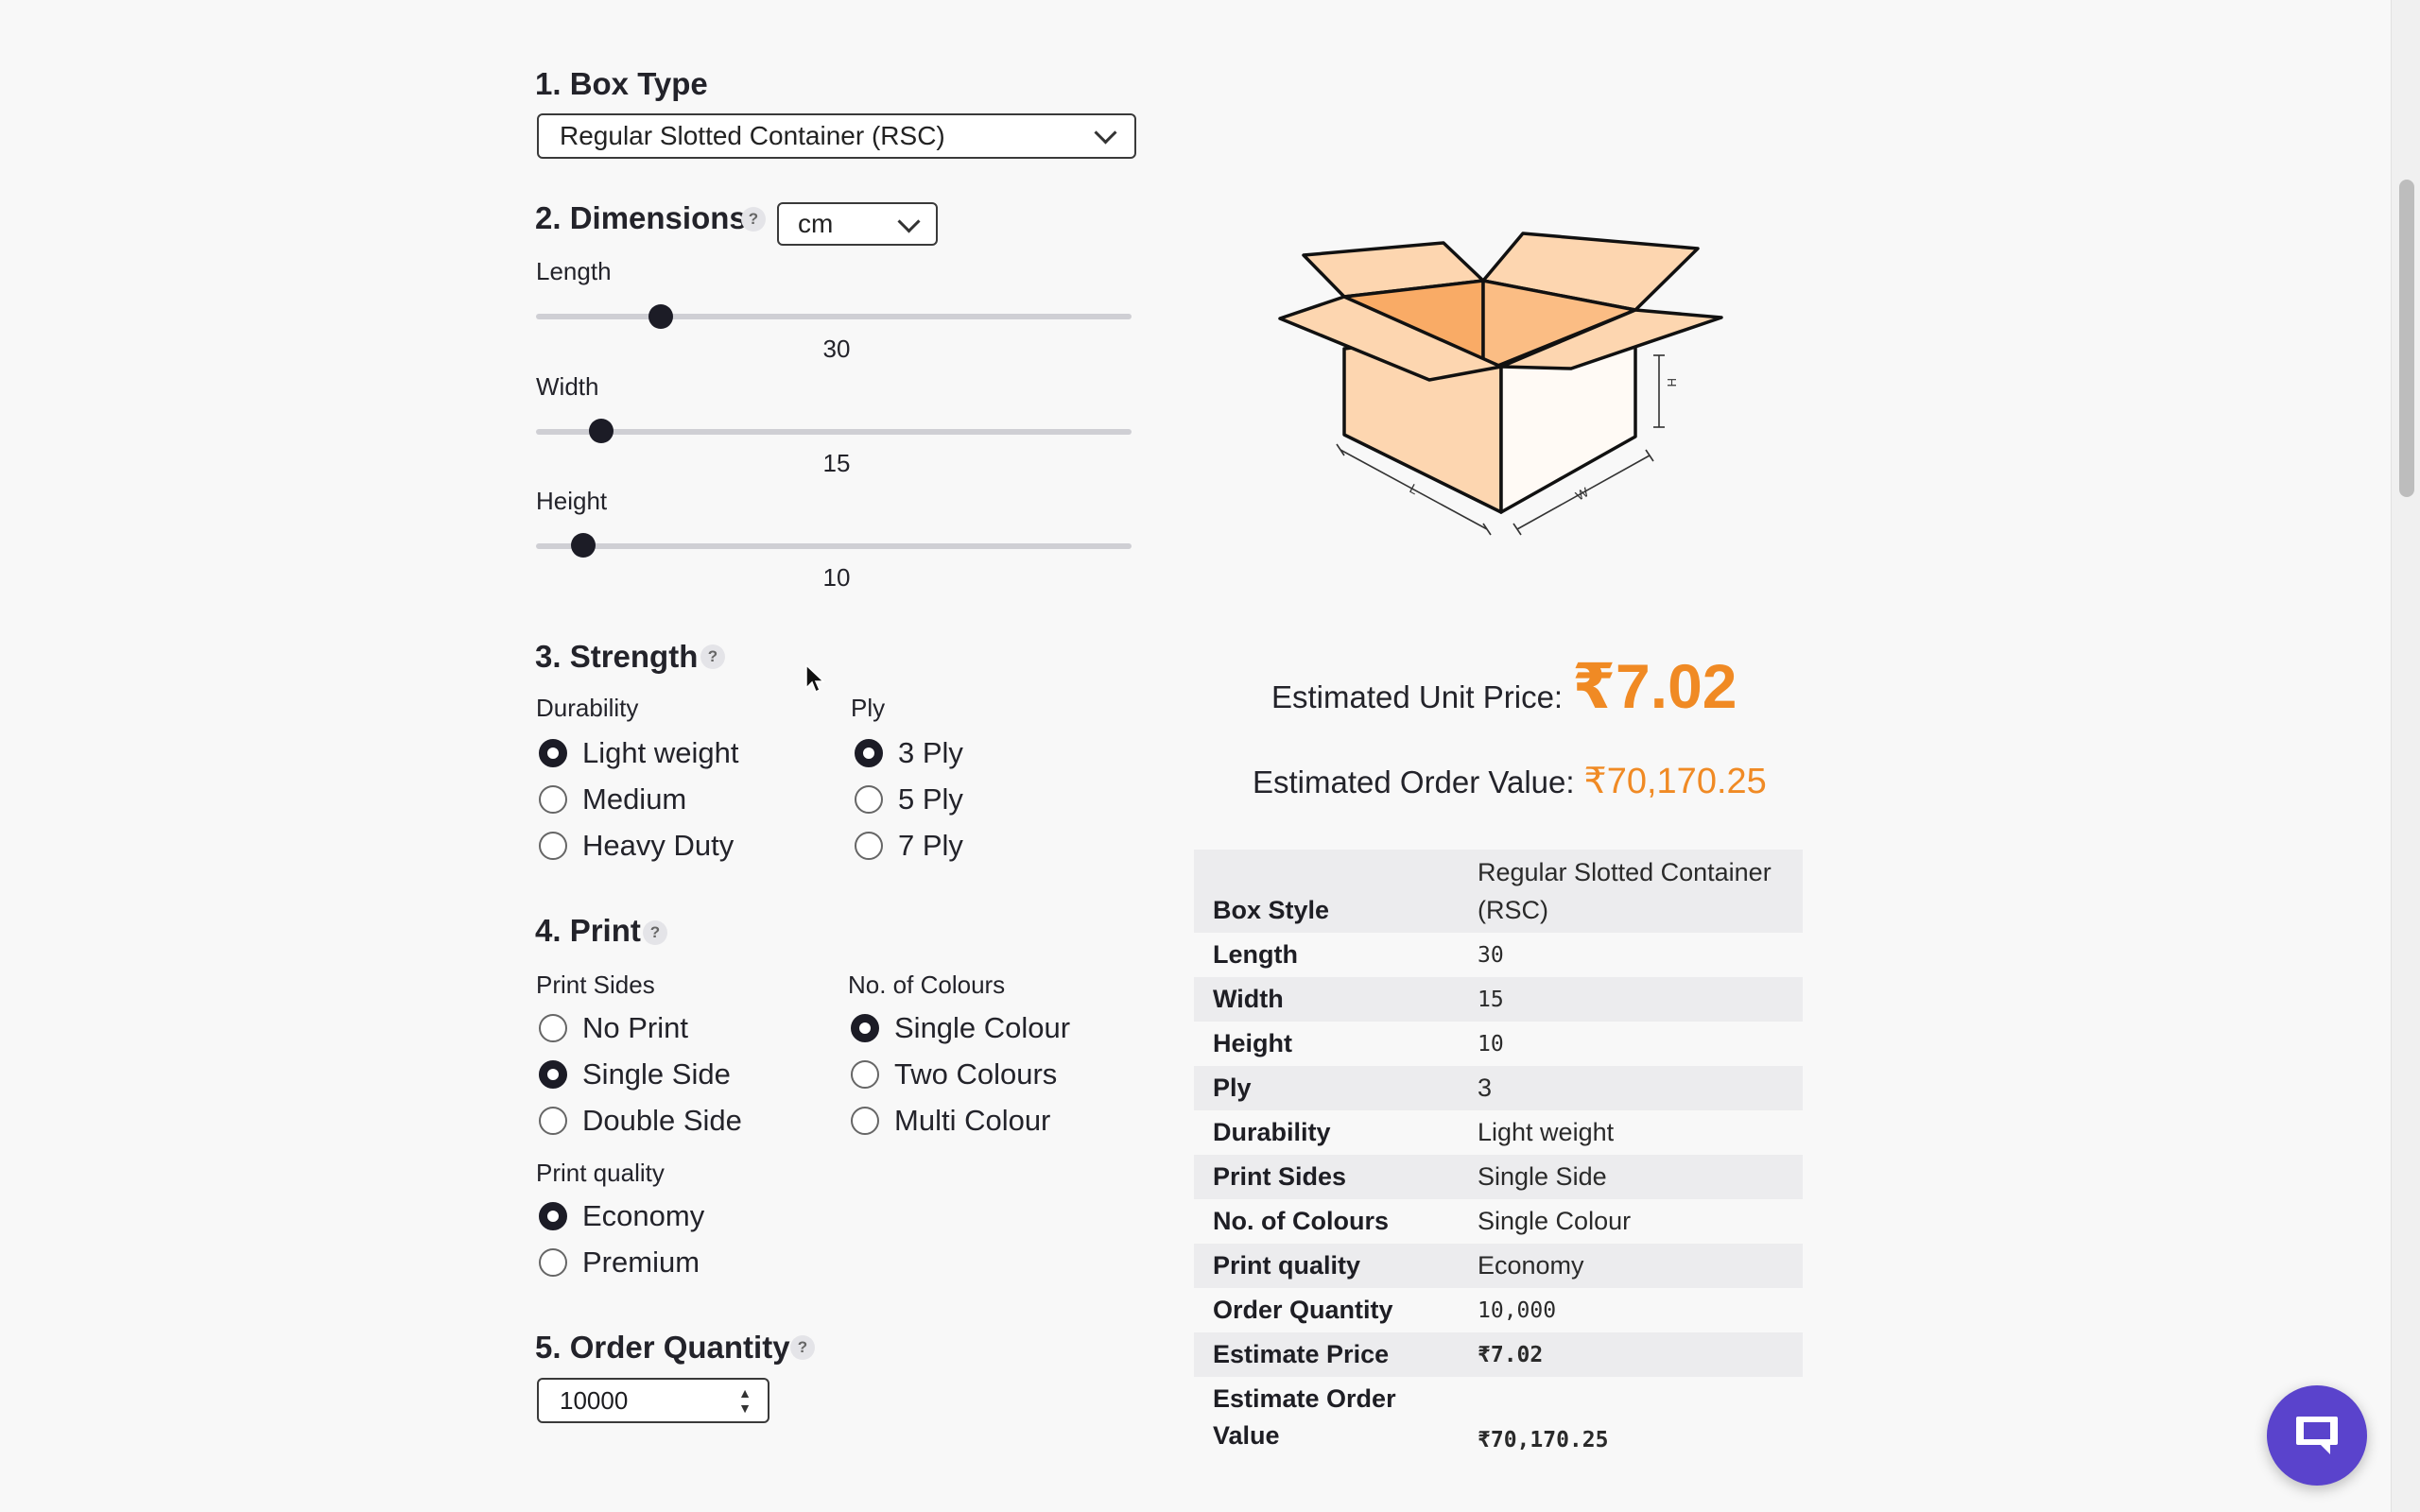 Image resolution: width=2420 pixels, height=1512 pixels. Describe the element at coordinates (655, 932) in the screenshot. I see `print-help-icon: ?` at that location.